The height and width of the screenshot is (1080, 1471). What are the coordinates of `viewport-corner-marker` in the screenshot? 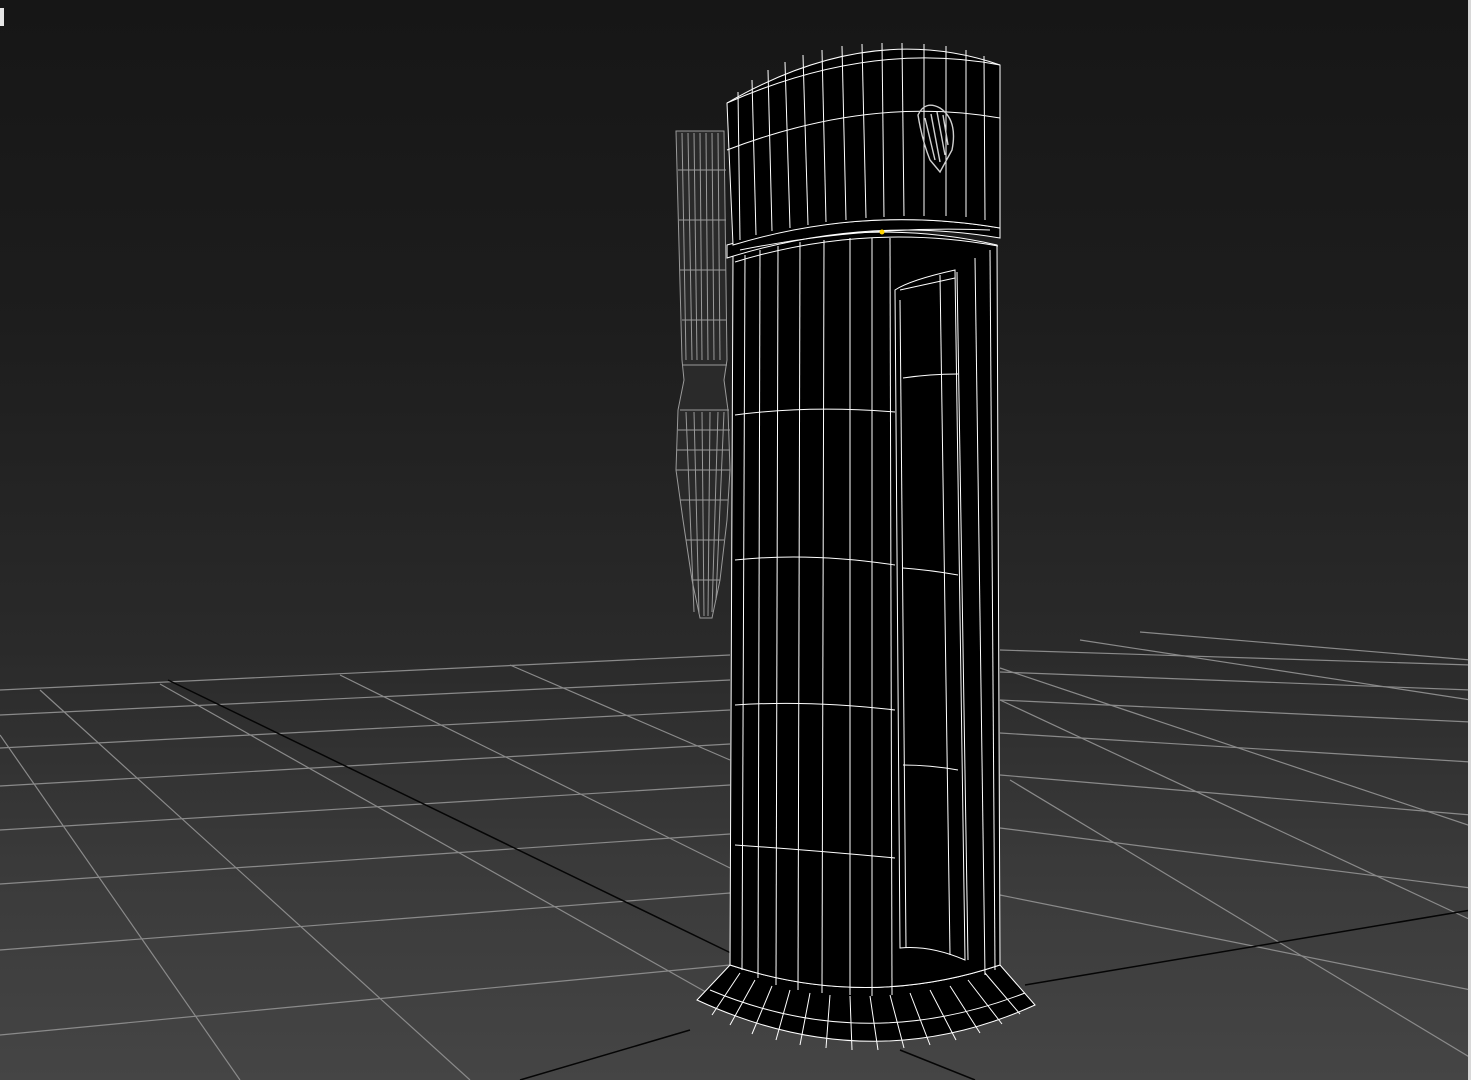 It's located at (2, 17).